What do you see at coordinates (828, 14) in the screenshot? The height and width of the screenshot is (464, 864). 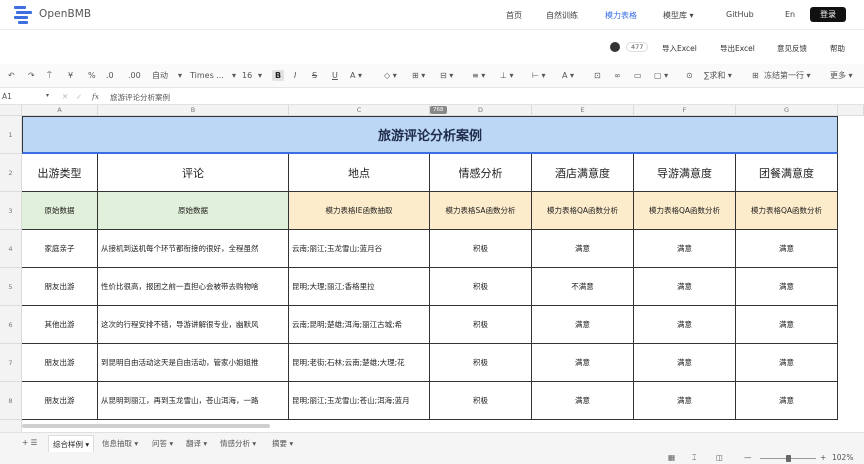 I see `login-button: 登录` at bounding box center [828, 14].